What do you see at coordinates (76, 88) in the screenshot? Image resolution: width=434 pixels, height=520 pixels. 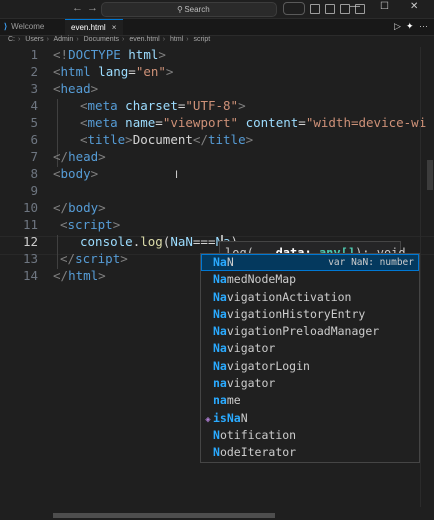 I see `code-line-3: <head>` at bounding box center [76, 88].